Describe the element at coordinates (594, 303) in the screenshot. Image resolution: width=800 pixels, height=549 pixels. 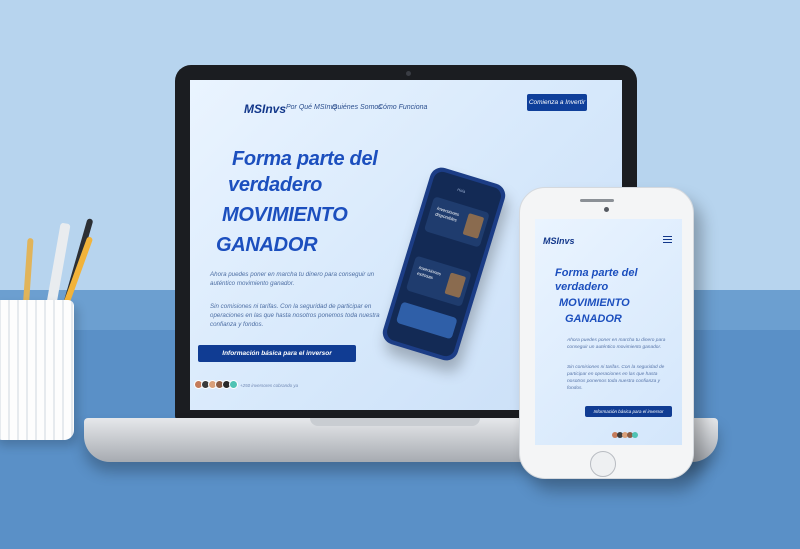
I see `phone-headline-line3: MOVIMIENTO` at that location.